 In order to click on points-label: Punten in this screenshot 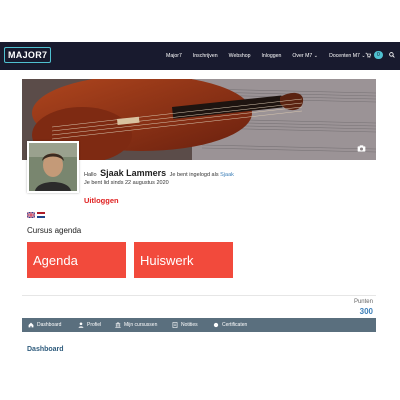, I will do `click(363, 302)`.